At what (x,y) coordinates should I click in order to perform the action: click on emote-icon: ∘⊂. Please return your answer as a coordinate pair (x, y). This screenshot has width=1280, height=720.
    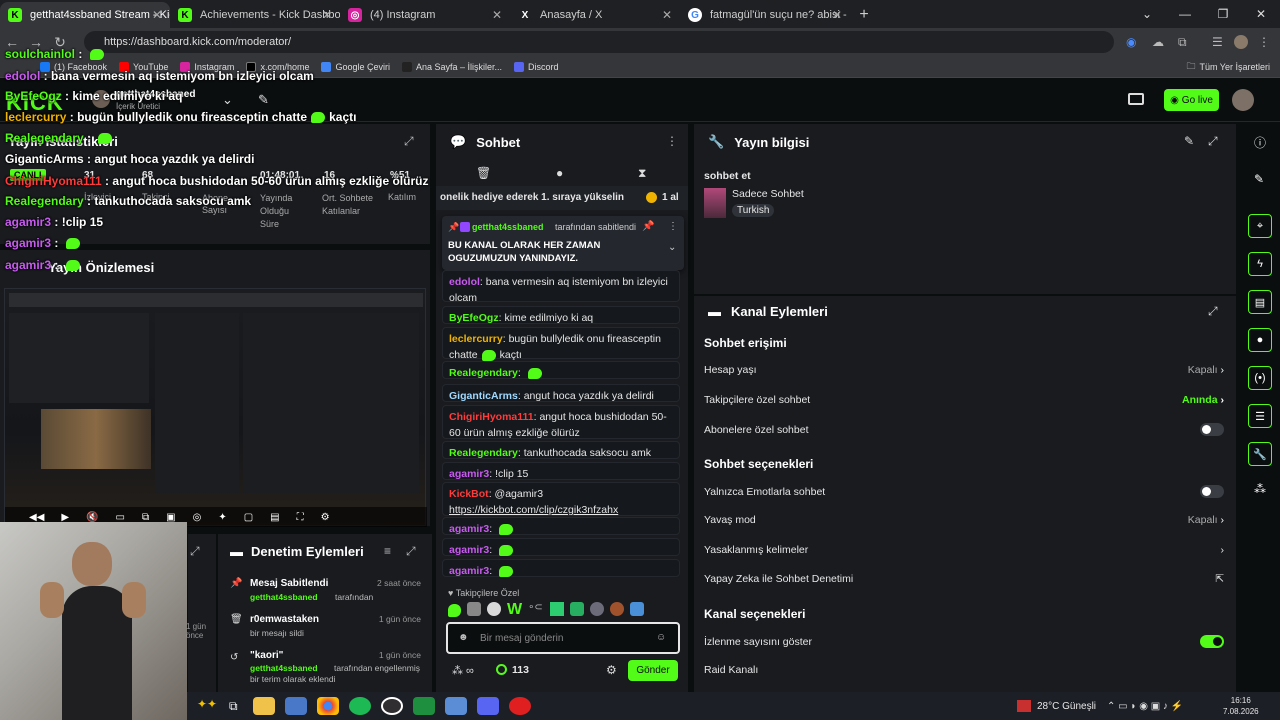
    Looking at the image, I should click on (536, 609).